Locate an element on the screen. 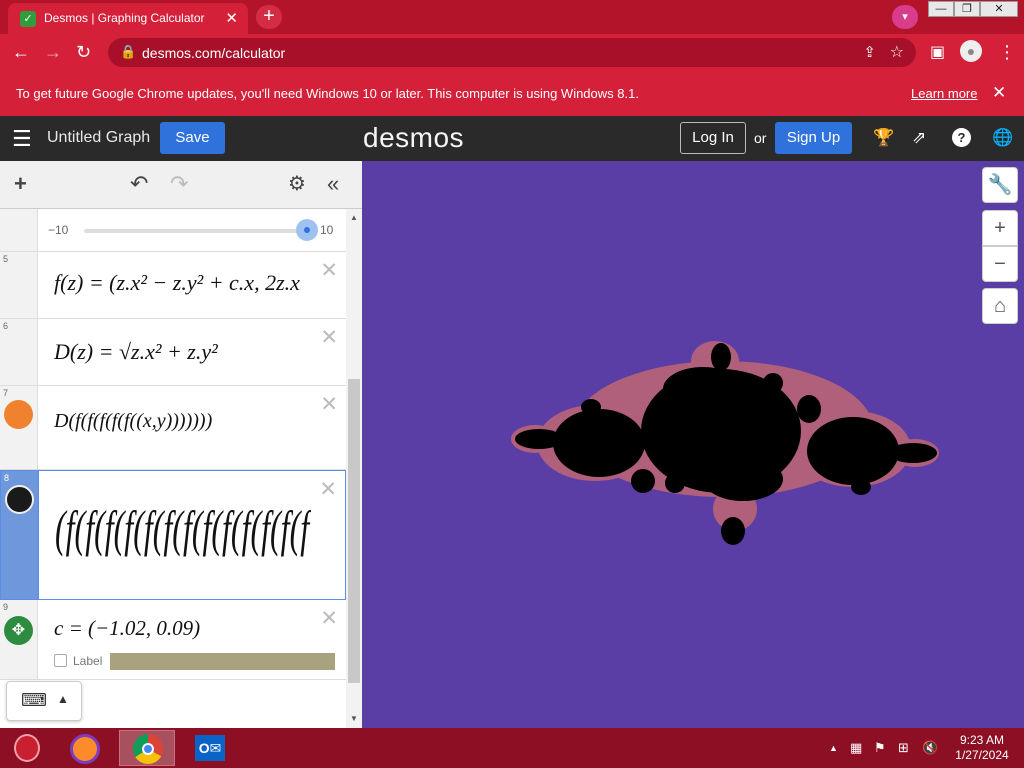  show-hidden-icons-icon: ▲ is located at coordinates (833, 748).